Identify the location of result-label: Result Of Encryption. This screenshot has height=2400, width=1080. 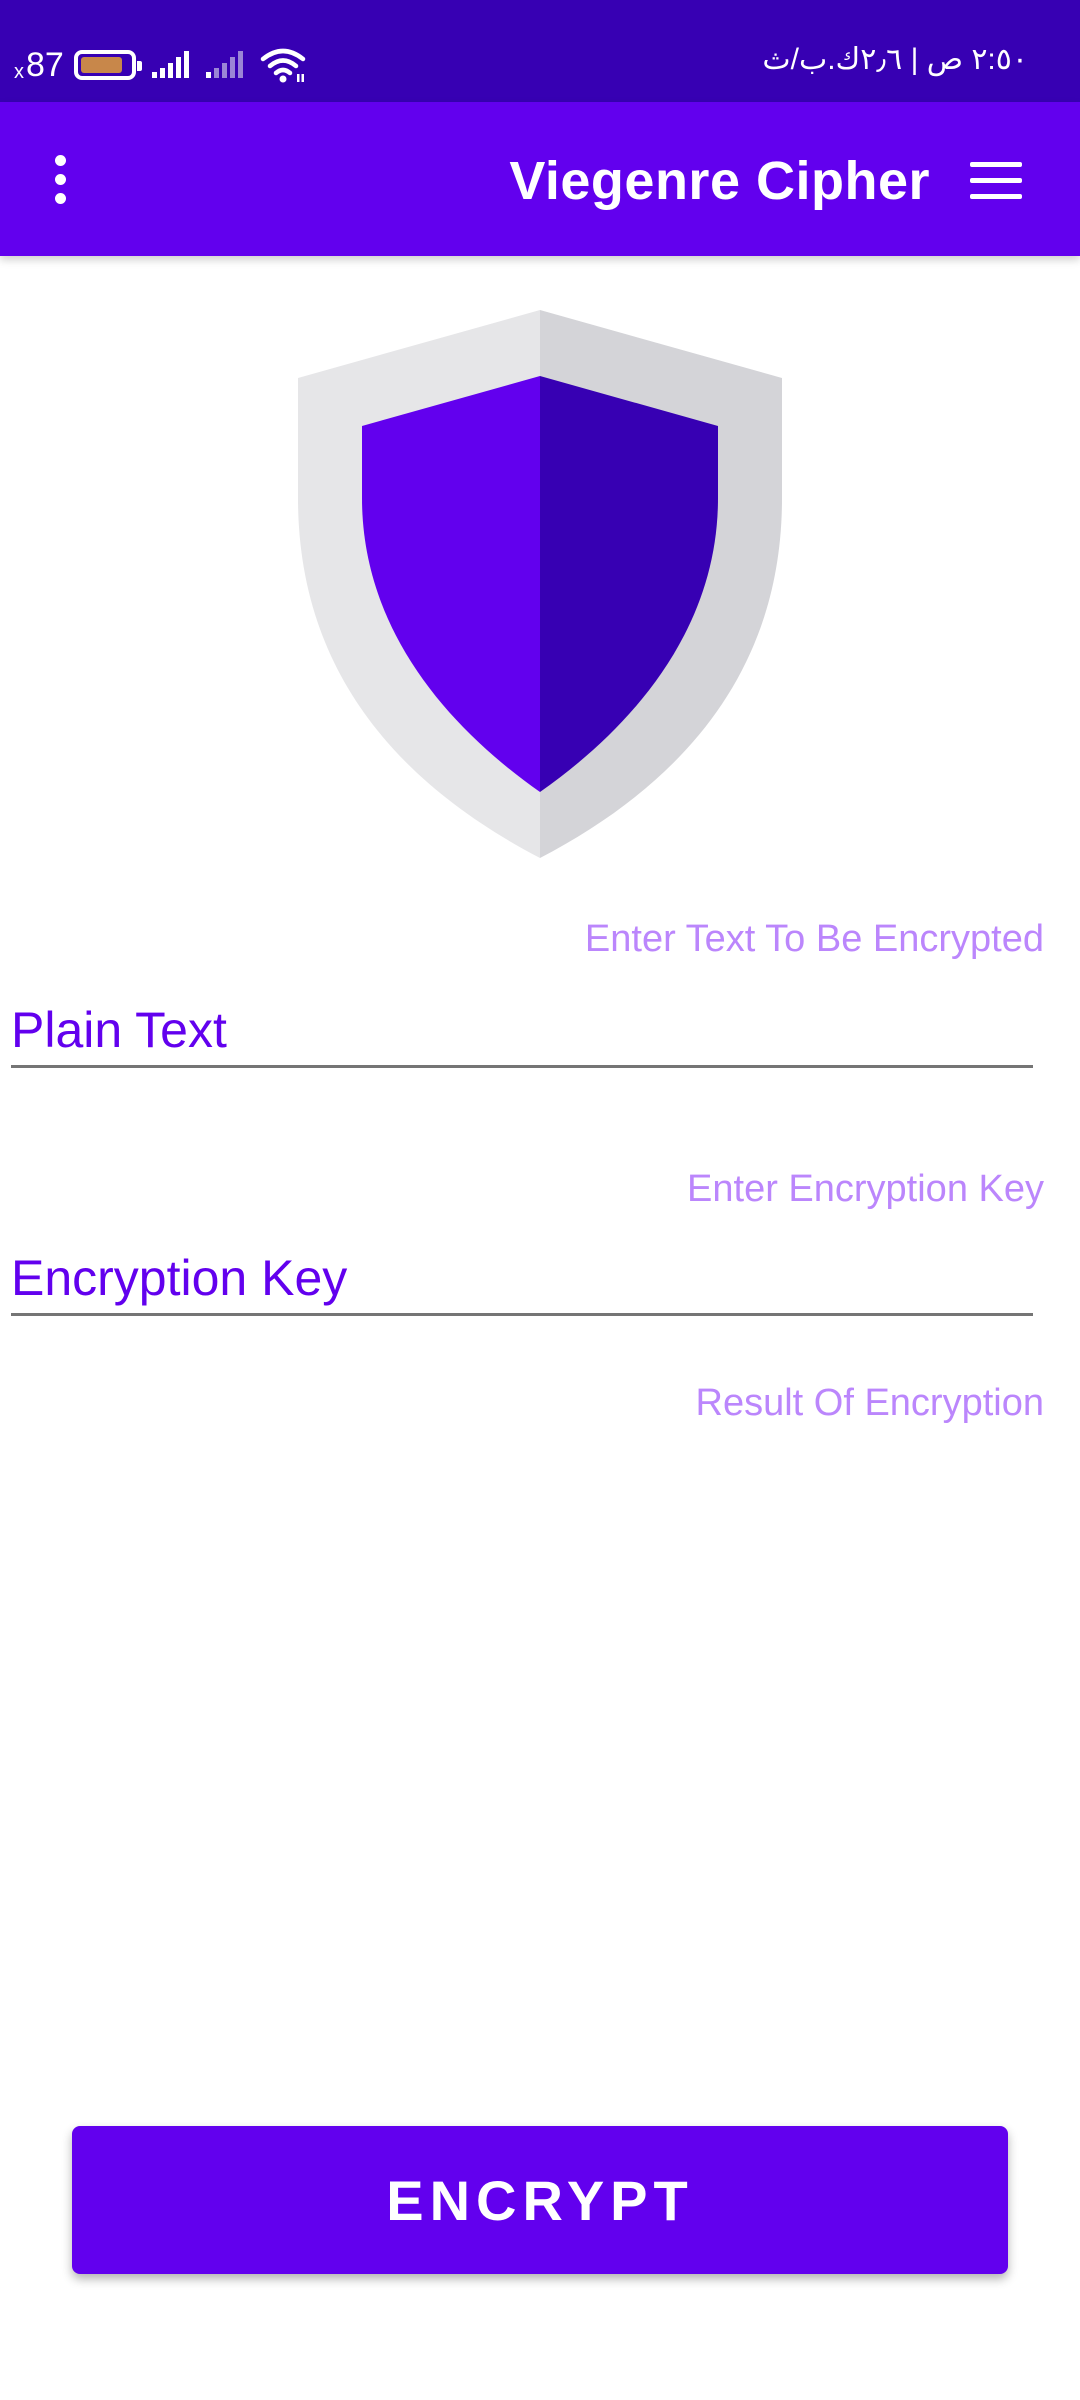
(869, 1403).